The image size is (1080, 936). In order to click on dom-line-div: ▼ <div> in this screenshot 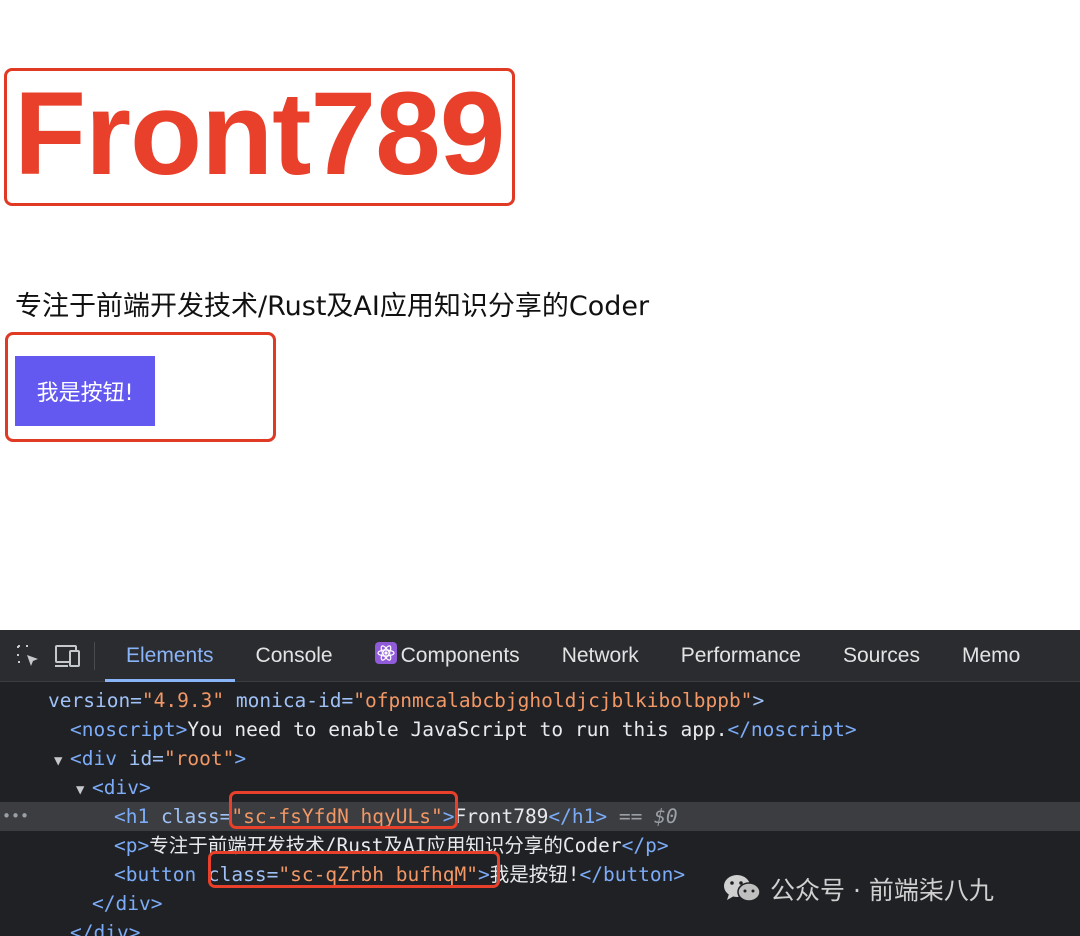, I will do `click(540, 787)`.